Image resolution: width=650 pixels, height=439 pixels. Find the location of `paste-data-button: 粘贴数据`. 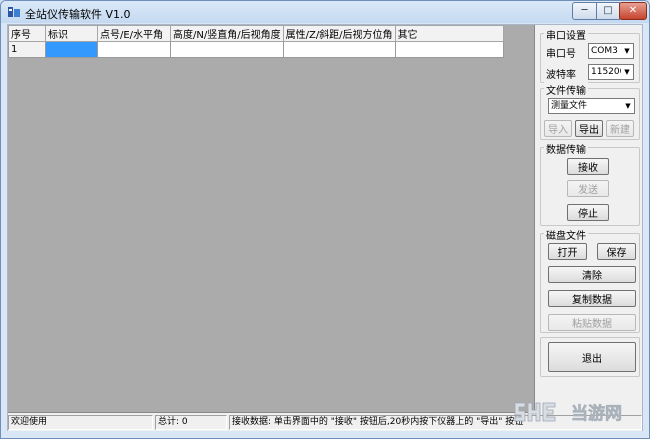

paste-data-button: 粘贴数据 is located at coordinates (592, 322).